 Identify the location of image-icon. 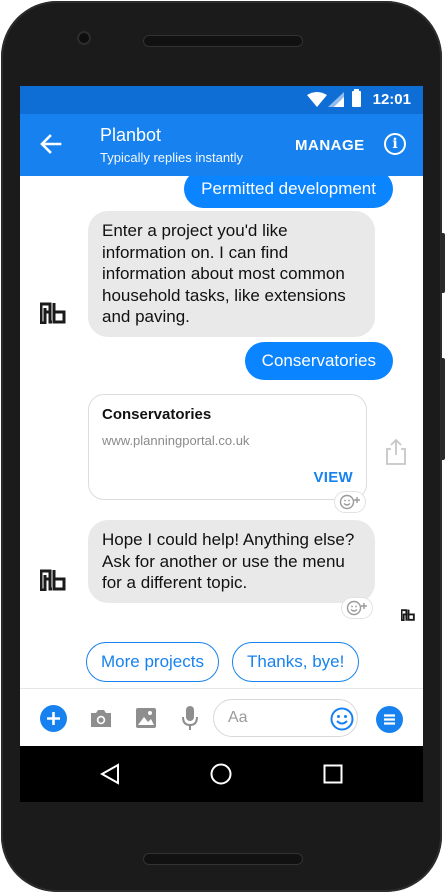
(146, 718).